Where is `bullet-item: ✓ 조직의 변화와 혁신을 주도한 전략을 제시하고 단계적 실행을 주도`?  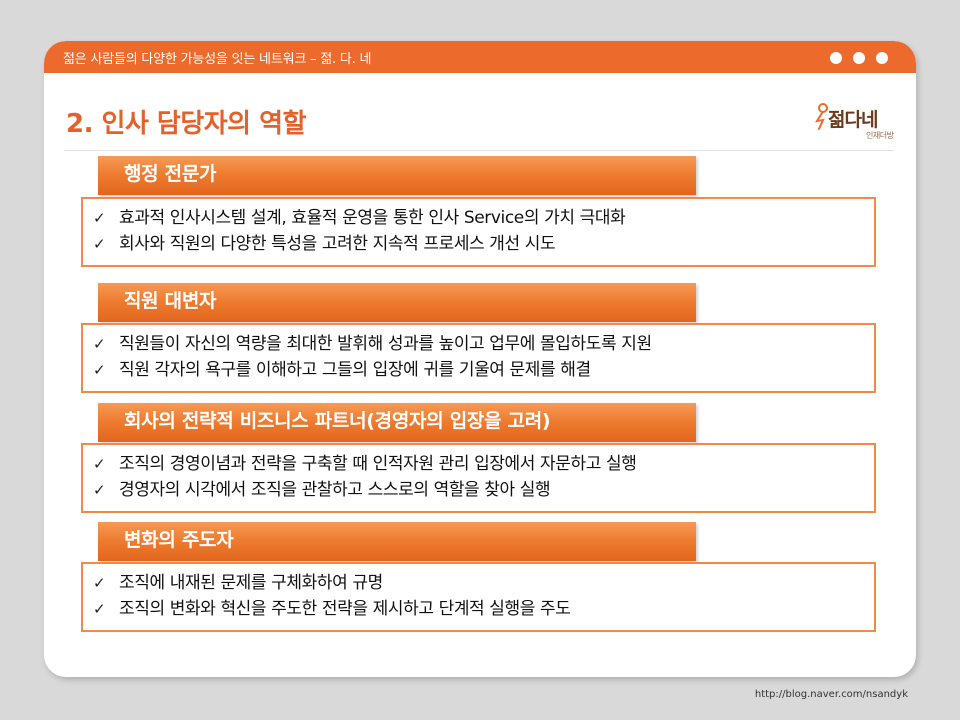 bullet-item: ✓ 조직의 변화와 혁신을 주도한 전략을 제시하고 단계적 실행을 주도 is located at coordinates (483, 609).